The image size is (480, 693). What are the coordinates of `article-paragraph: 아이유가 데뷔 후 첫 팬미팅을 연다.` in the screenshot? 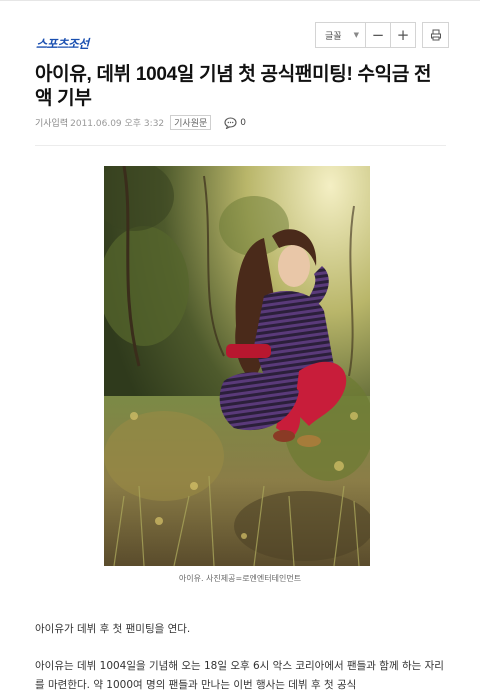 It's located at (113, 629).